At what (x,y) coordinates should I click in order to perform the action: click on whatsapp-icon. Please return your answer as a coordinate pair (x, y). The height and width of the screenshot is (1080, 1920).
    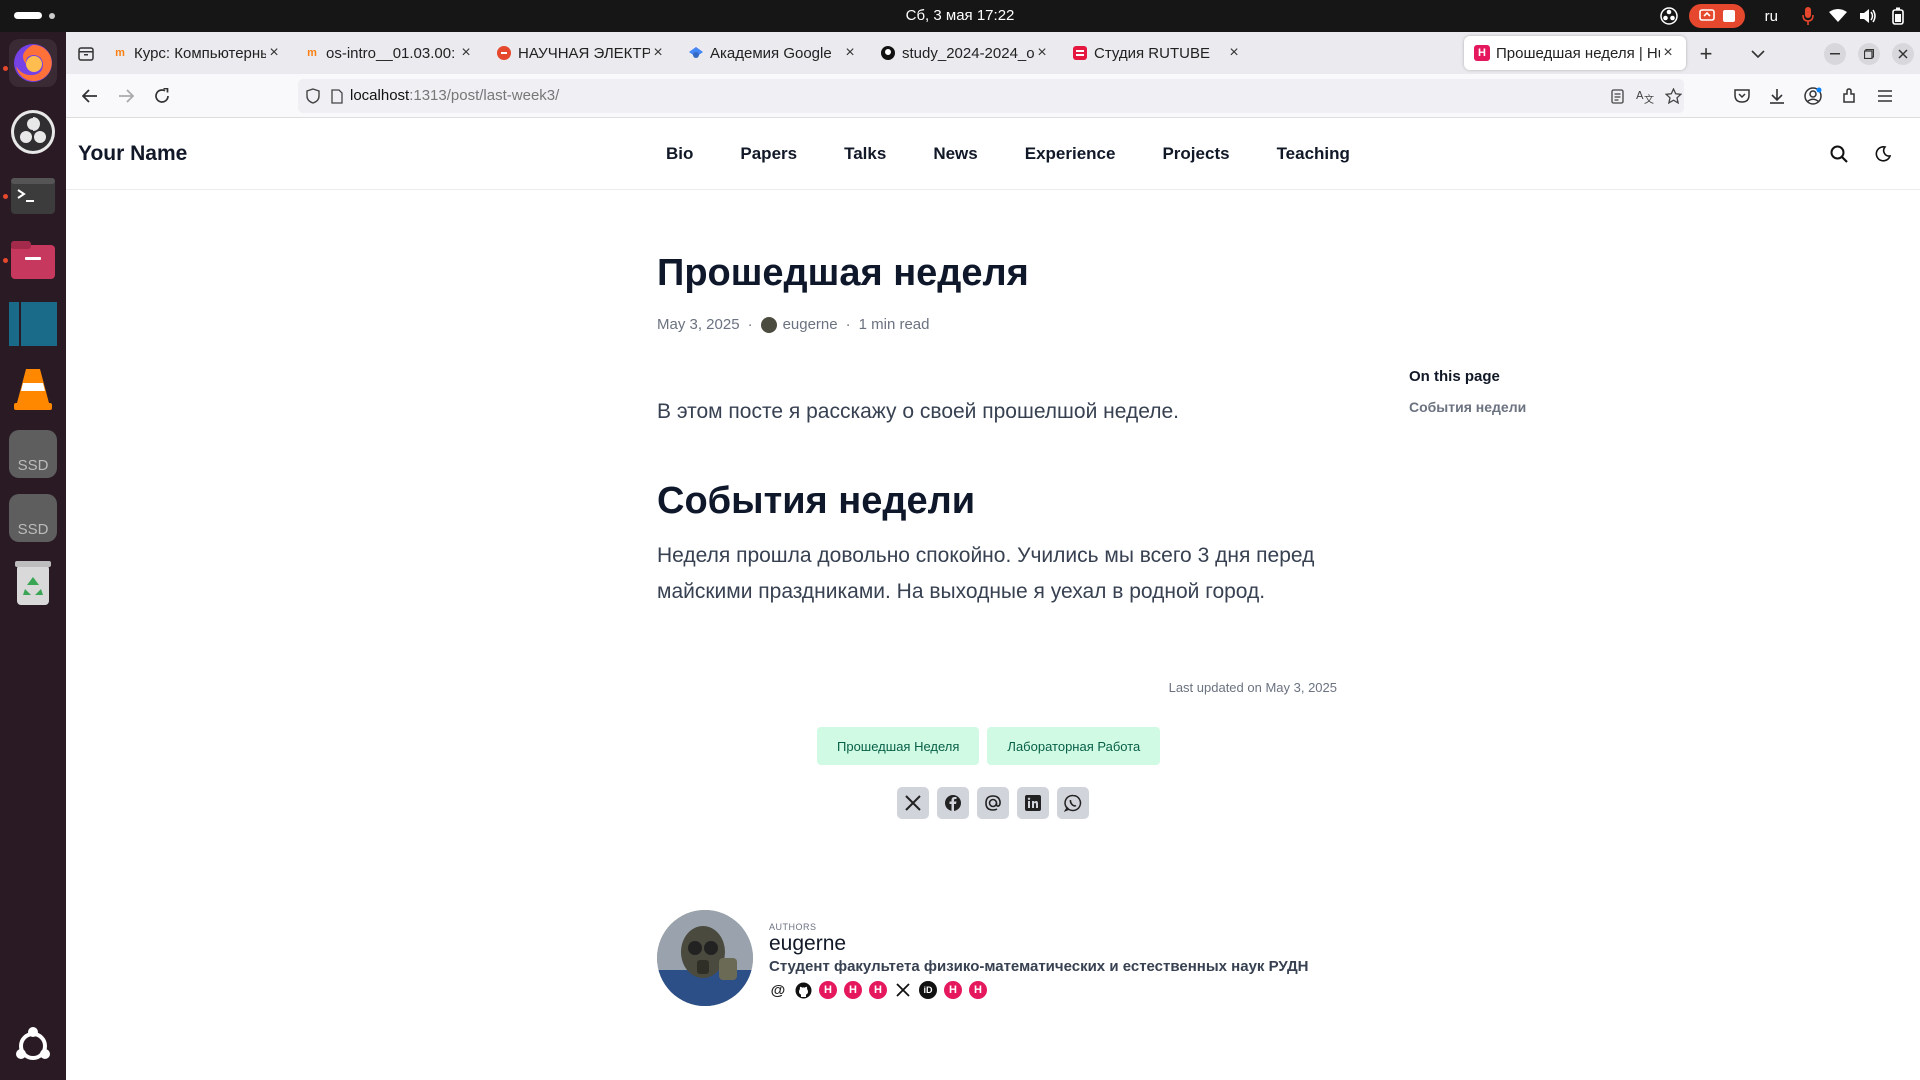
    Looking at the image, I should click on (1073, 803).